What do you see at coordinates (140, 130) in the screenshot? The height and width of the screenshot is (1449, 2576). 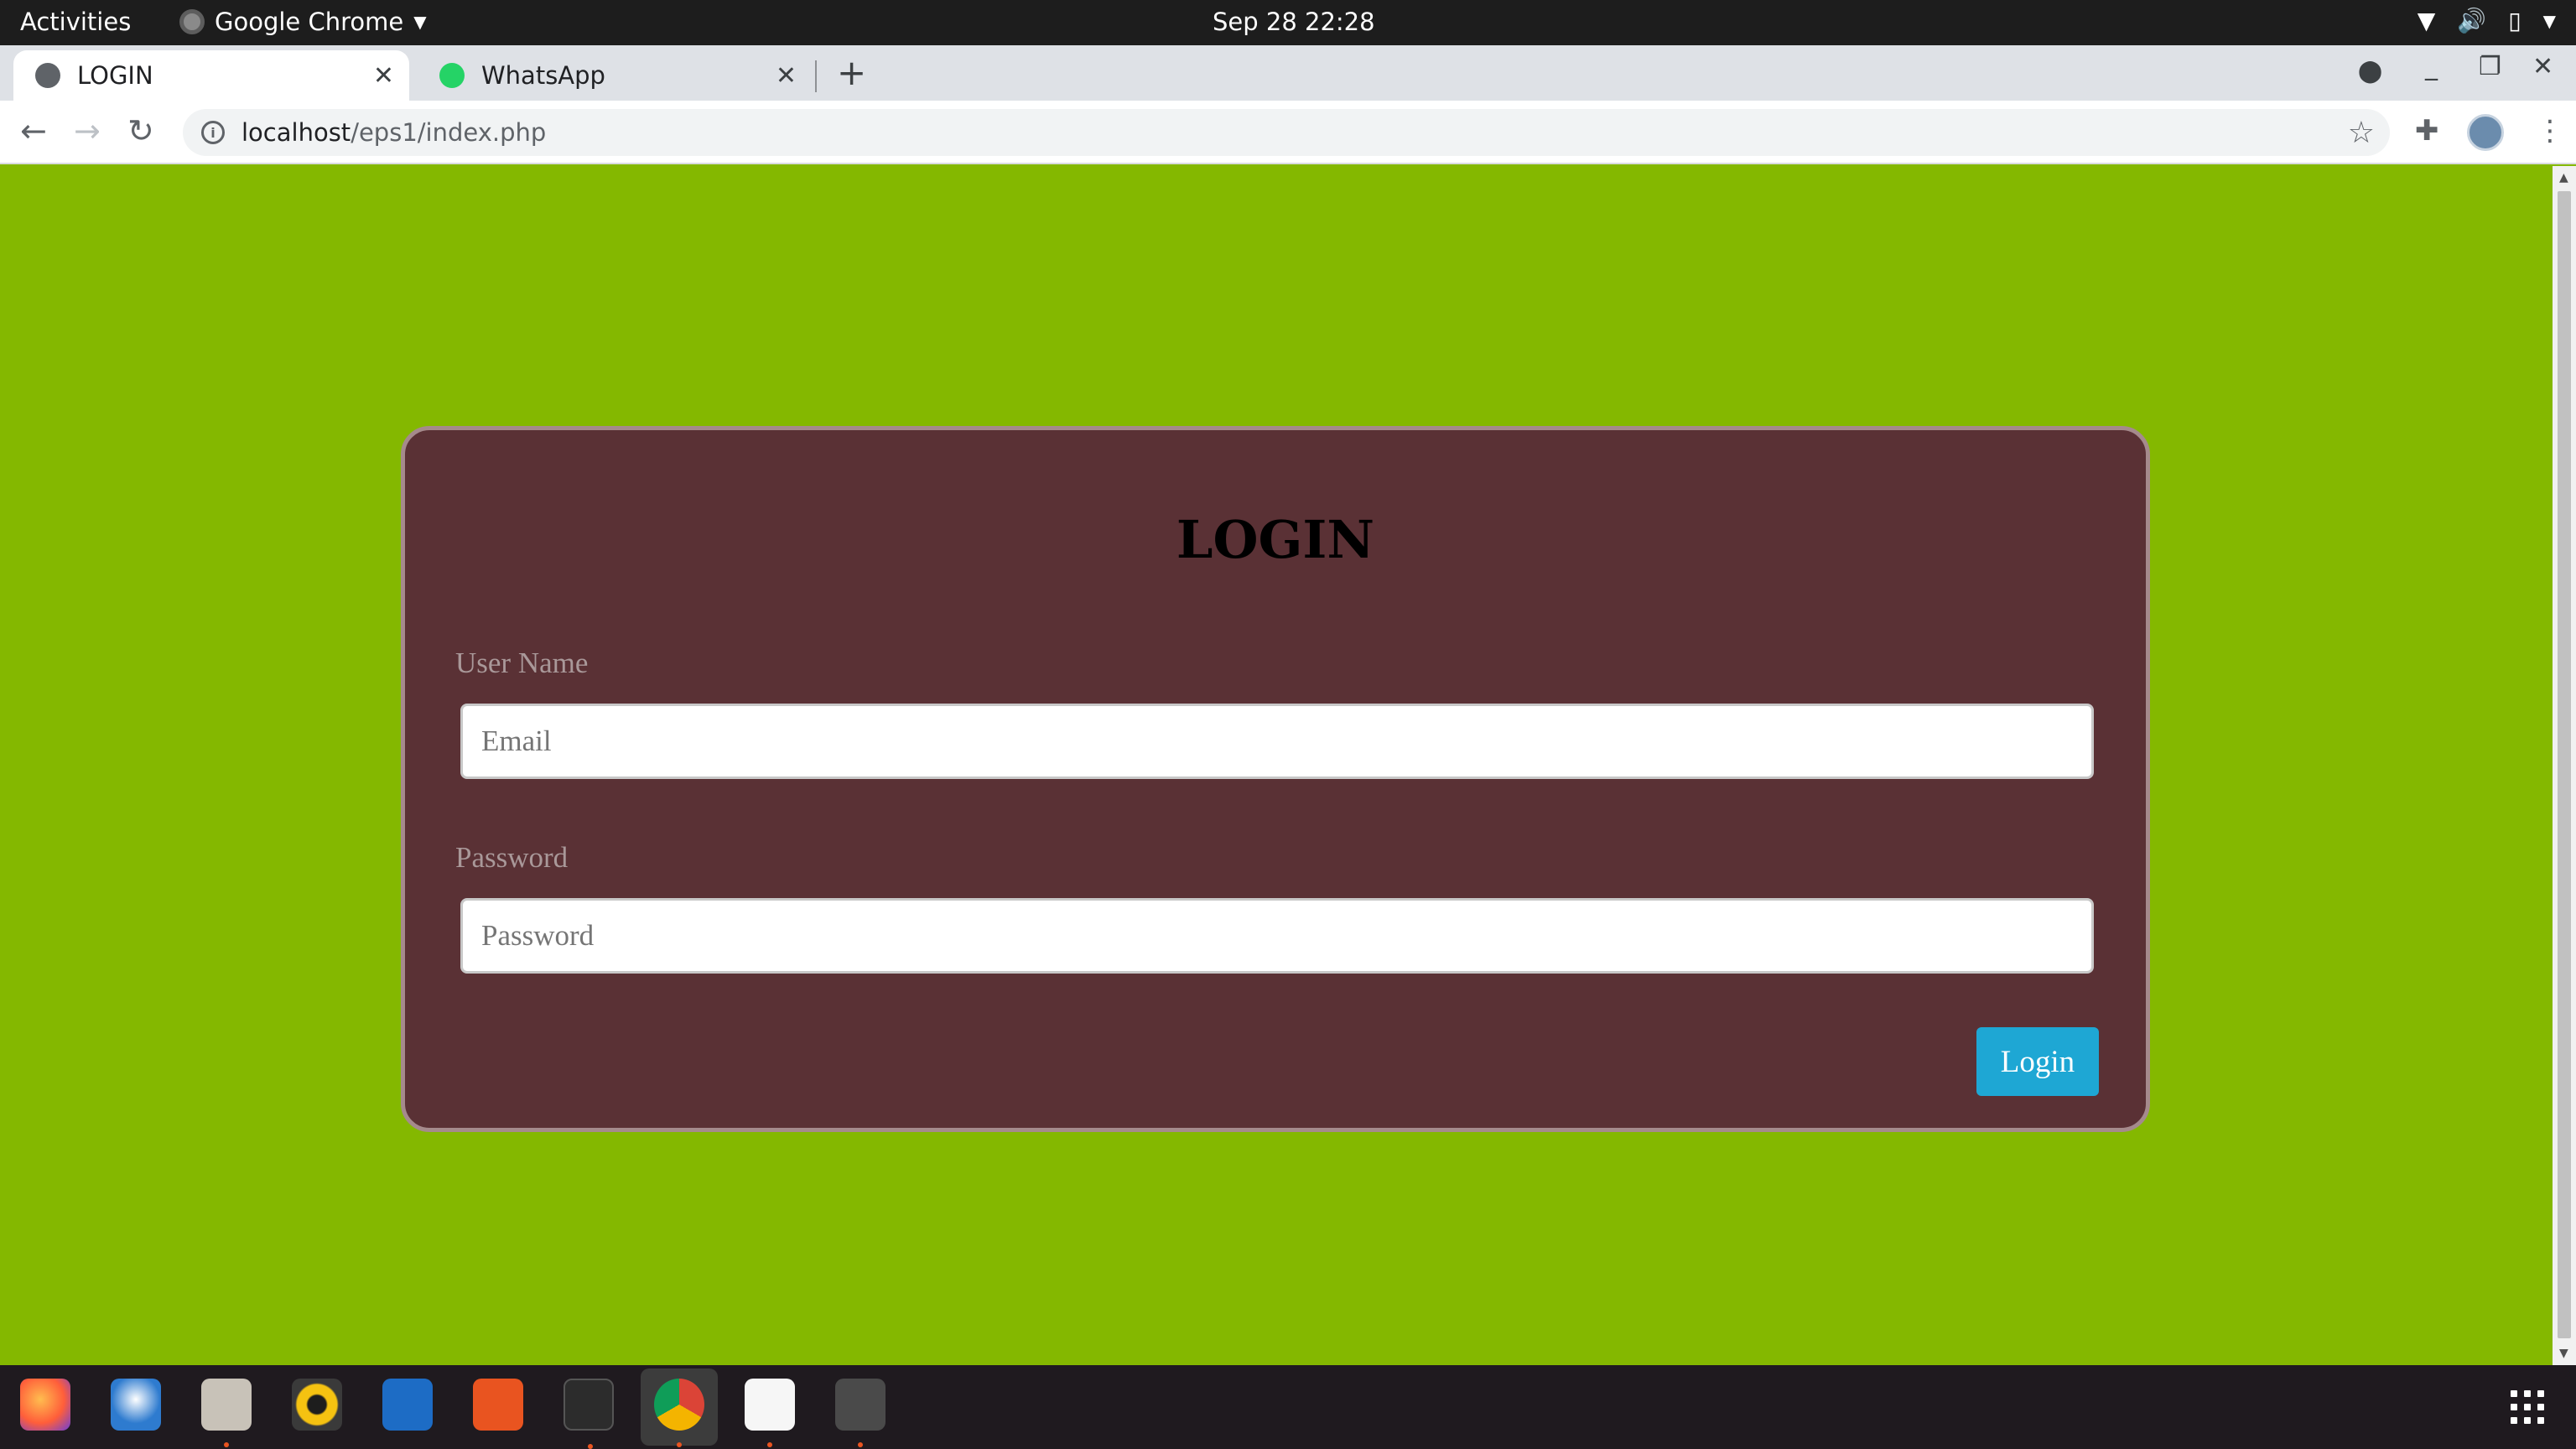 I see `reload-icon: ↻` at bounding box center [140, 130].